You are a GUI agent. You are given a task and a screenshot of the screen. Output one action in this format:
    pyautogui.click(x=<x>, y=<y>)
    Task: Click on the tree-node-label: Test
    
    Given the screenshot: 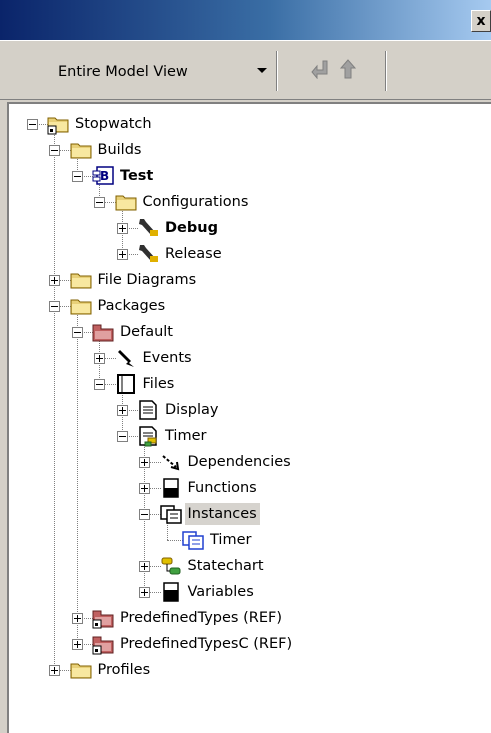 What is the action you would take?
    pyautogui.click(x=136, y=176)
    